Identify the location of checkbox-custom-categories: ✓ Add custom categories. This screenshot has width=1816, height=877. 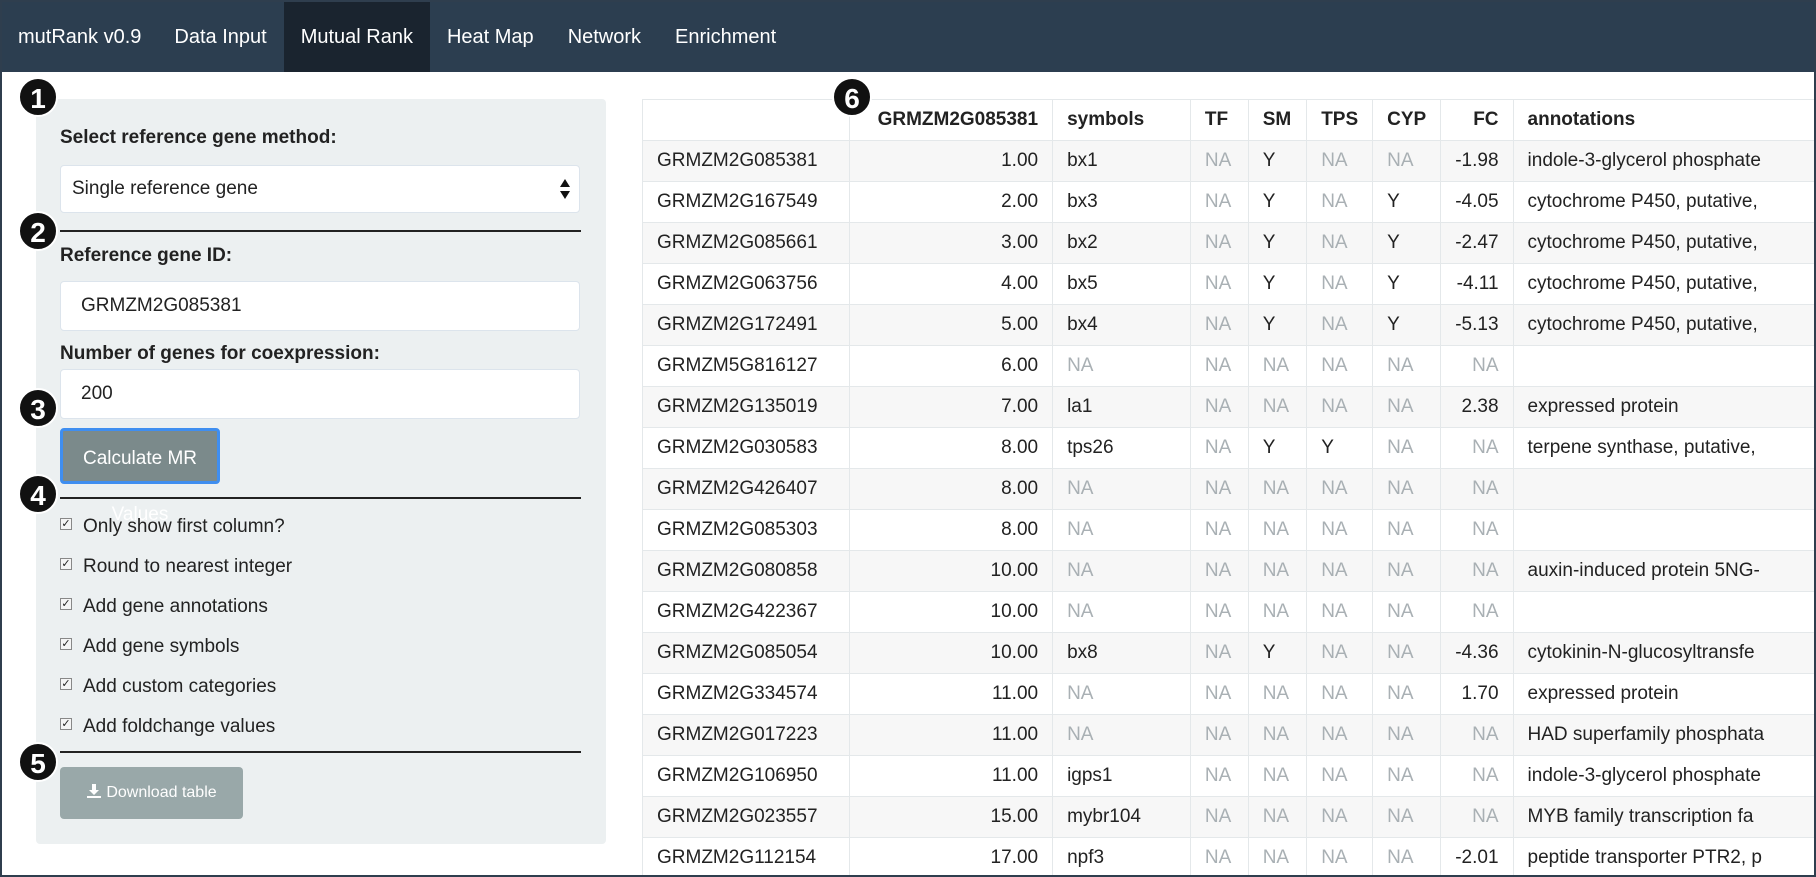
(168, 689).